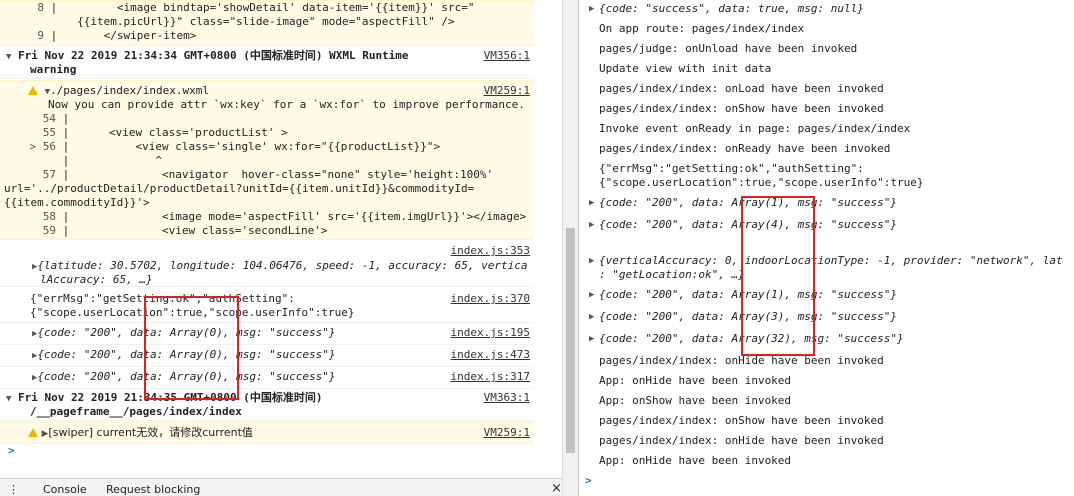 This screenshot has height=496, width=1074. I want to click on log-line: {"errMsg":"getSetting:ok","authSetting":, so click(731, 168).